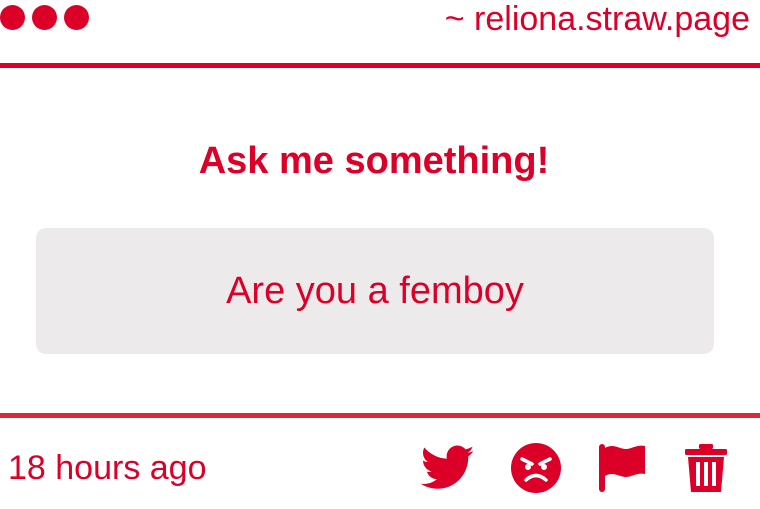  I want to click on page-title: Ask me something!, so click(374, 161).